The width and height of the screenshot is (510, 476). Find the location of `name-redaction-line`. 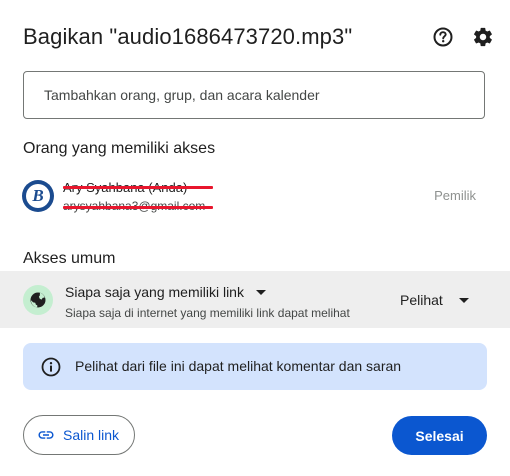

name-redaction-line is located at coordinates (138, 187).